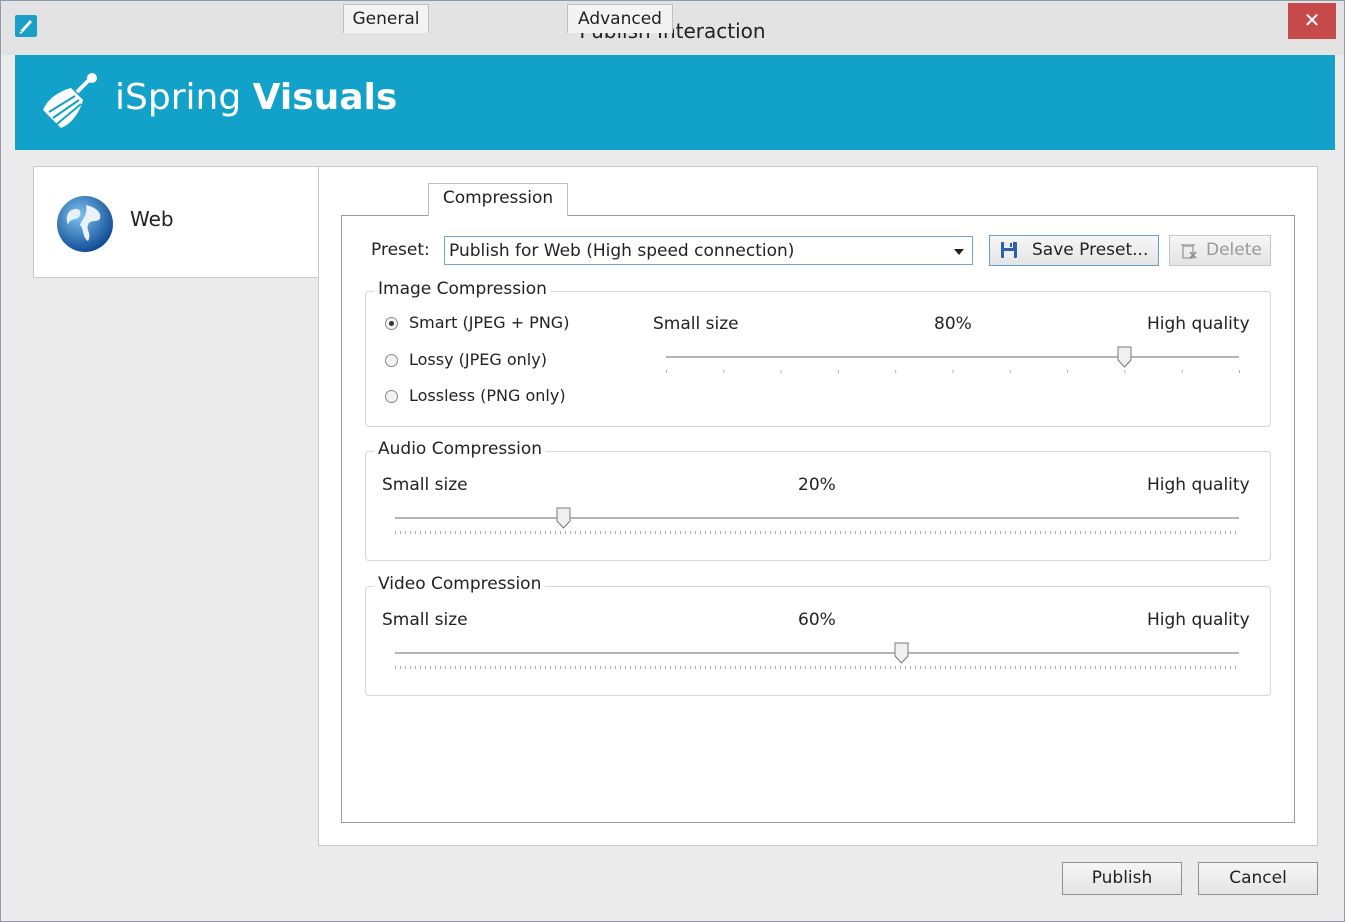  What do you see at coordinates (425, 620) in the screenshot?
I see `video-min-label: Small size` at bounding box center [425, 620].